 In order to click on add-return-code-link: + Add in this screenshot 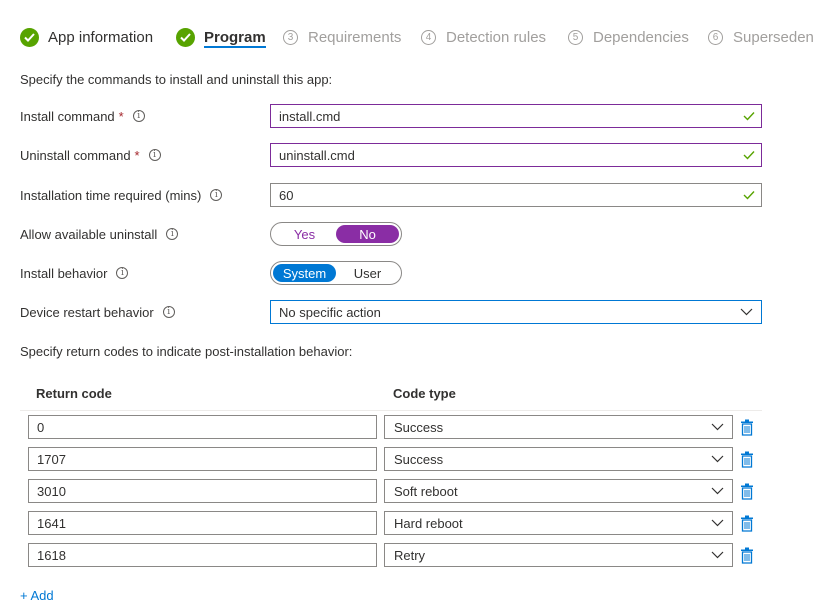, I will do `click(37, 595)`.